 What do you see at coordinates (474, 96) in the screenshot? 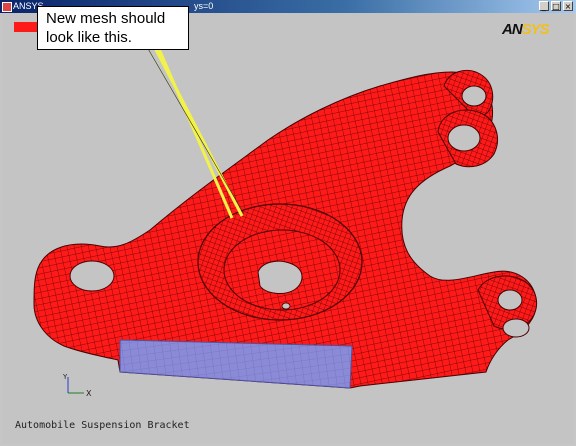
I see `top-lug-hole` at bounding box center [474, 96].